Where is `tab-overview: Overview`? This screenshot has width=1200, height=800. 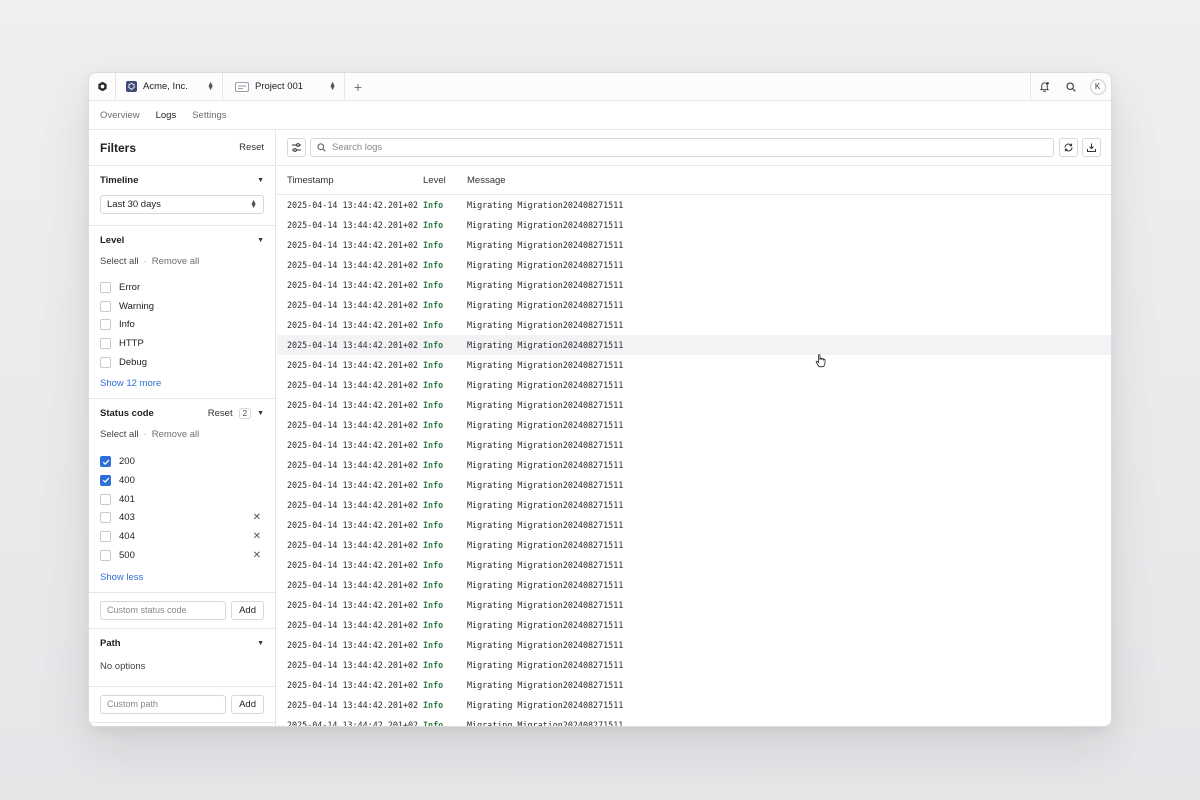
tab-overview: Overview is located at coordinates (120, 115).